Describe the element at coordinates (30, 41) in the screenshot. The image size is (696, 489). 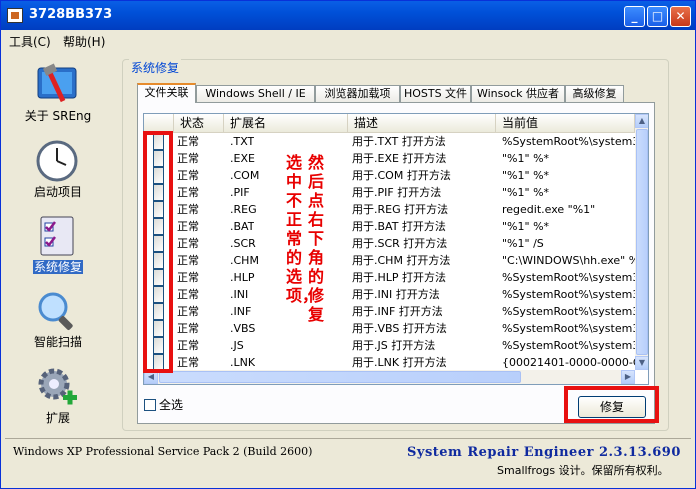
I see `menu-tools: 工具(C)` at that location.